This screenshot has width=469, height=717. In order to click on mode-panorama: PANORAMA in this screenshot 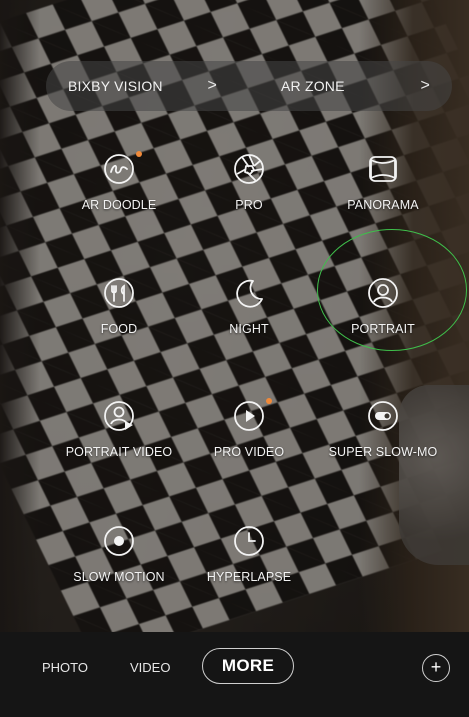, I will do `click(383, 182)`.